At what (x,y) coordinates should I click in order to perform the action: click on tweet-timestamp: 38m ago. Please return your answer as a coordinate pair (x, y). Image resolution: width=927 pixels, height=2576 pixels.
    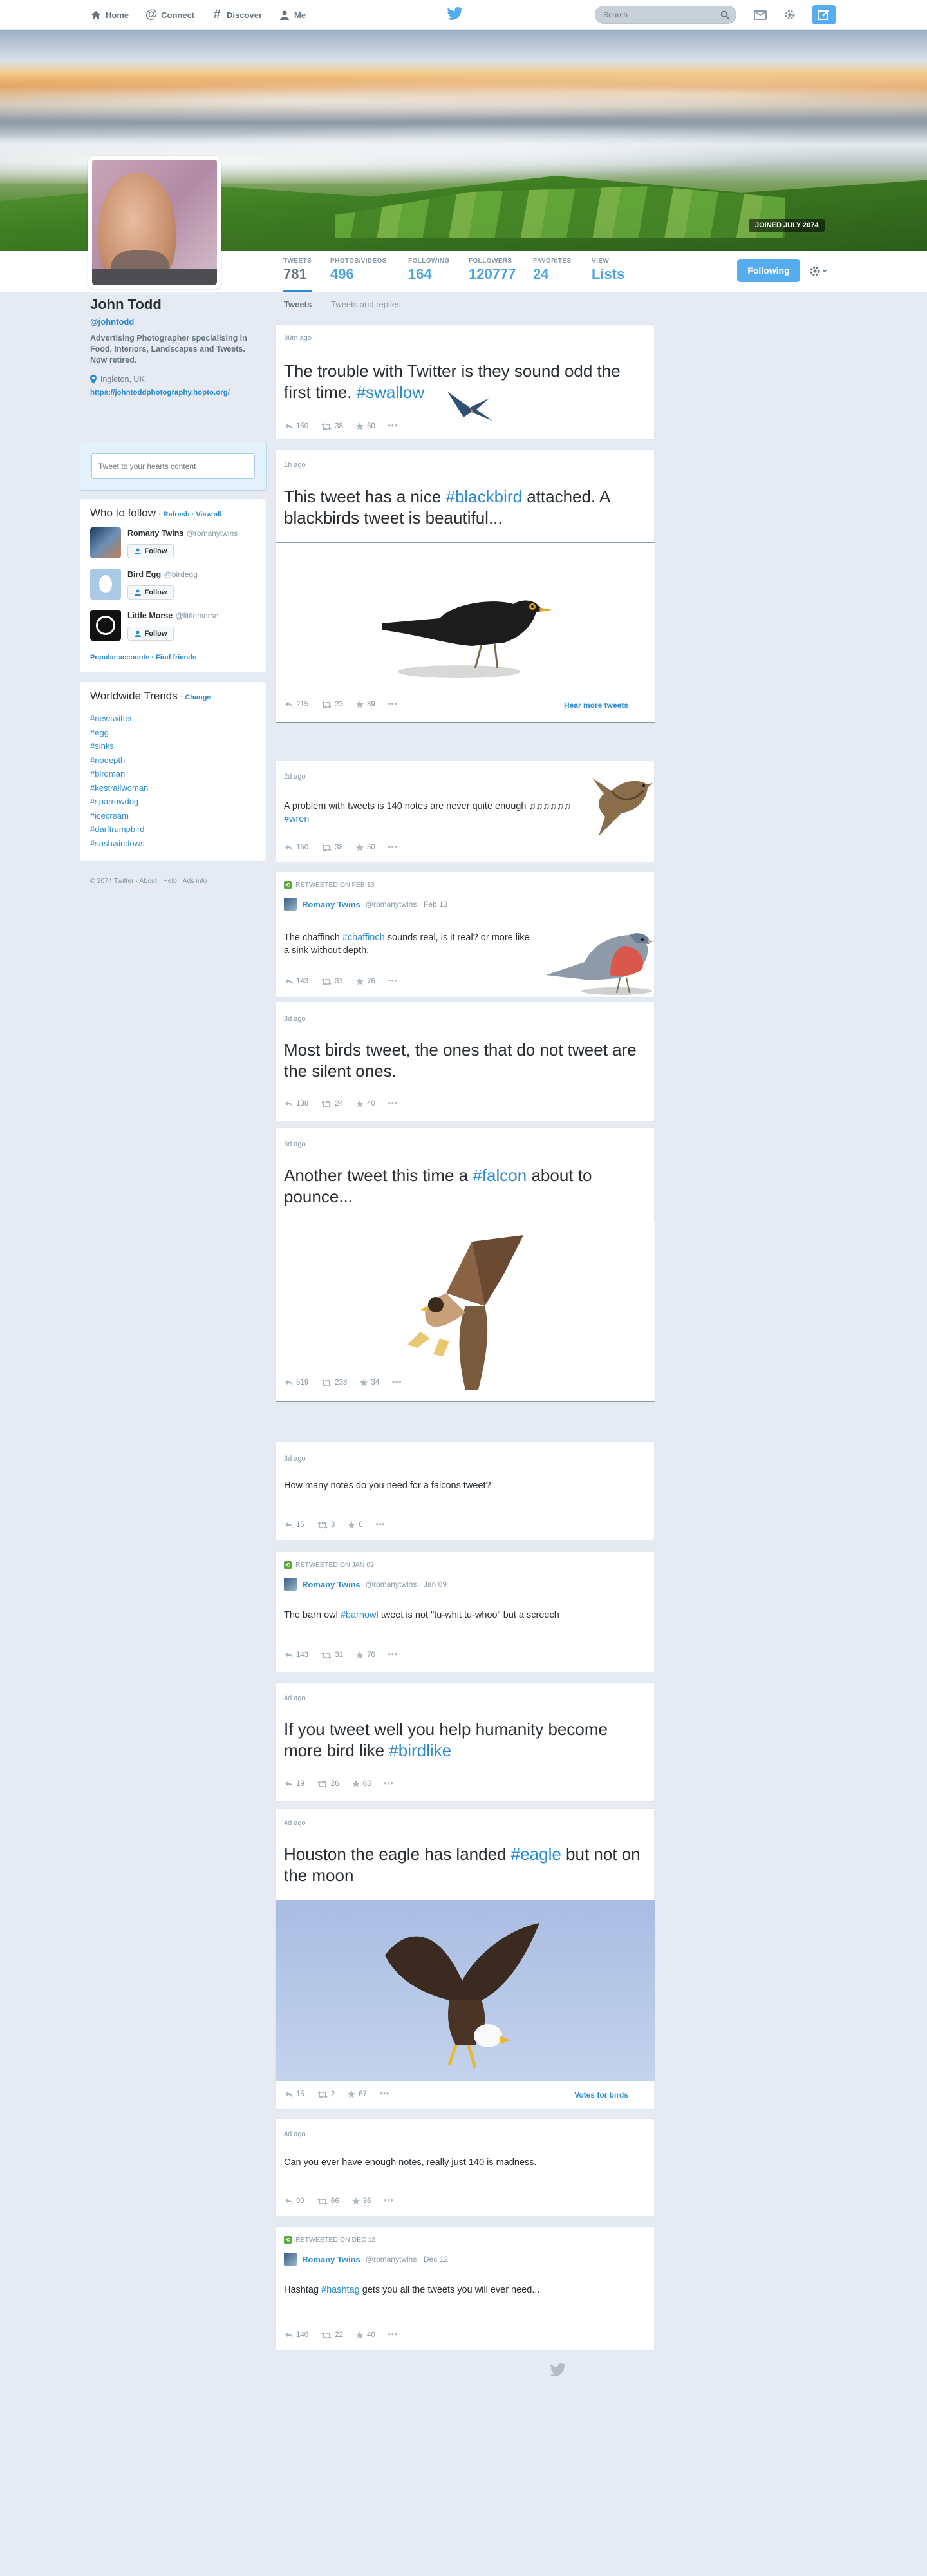
    Looking at the image, I should click on (298, 338).